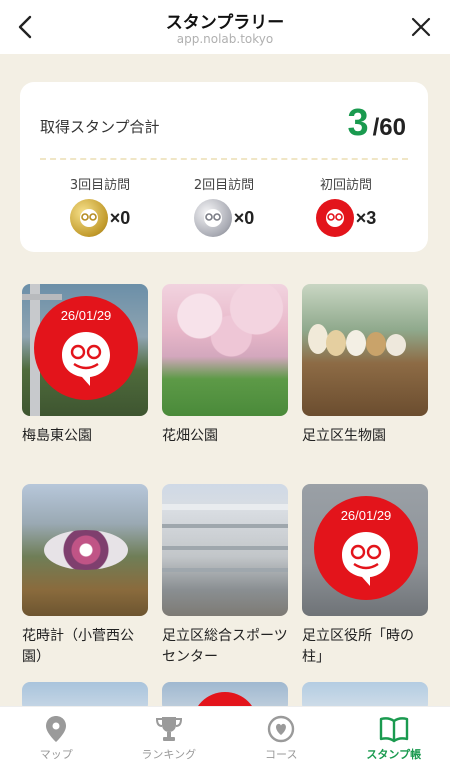  What do you see at coordinates (57, 436) in the screenshot?
I see `spot-name: 梅島東公園` at bounding box center [57, 436].